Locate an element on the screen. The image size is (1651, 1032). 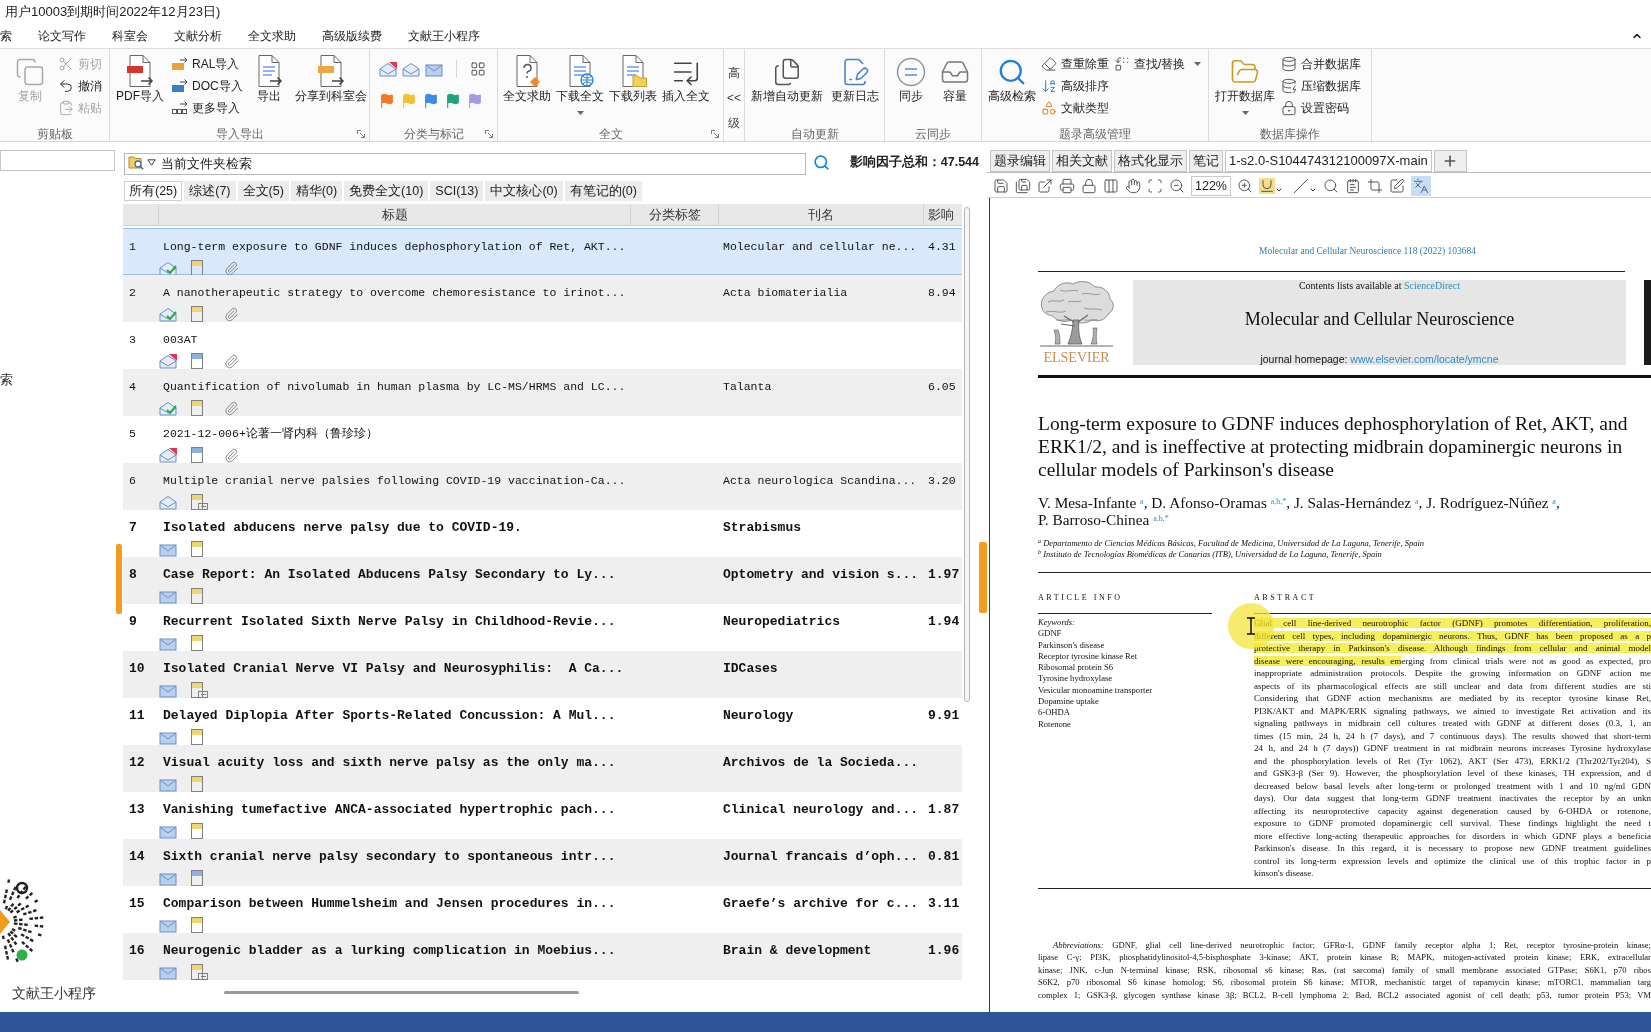
open-envelope-icon is located at coordinates (411, 69).